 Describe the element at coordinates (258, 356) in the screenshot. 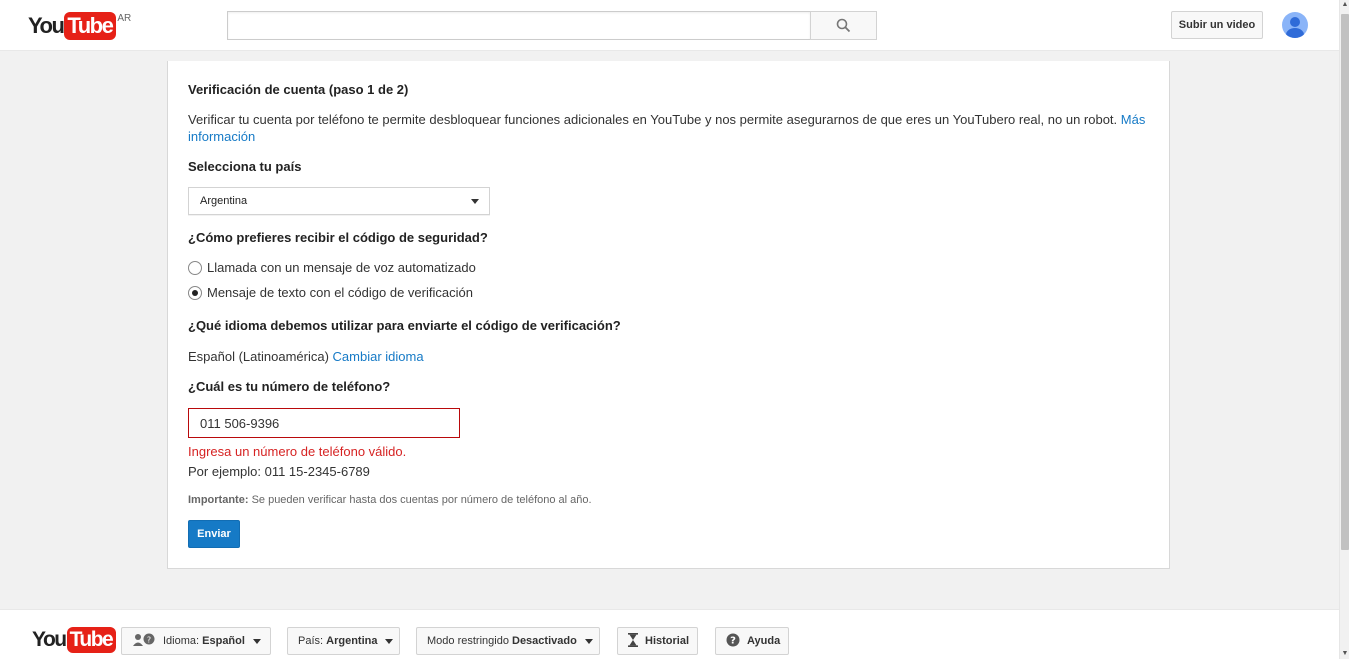

I see `language-value: Español (Latinoamérica)` at that location.